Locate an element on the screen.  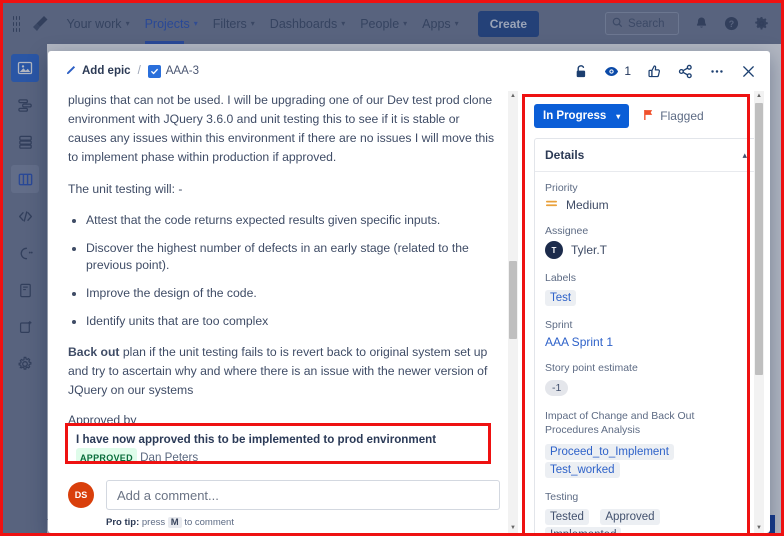
details-header: Details ▴ is located at coordinates (646, 155).